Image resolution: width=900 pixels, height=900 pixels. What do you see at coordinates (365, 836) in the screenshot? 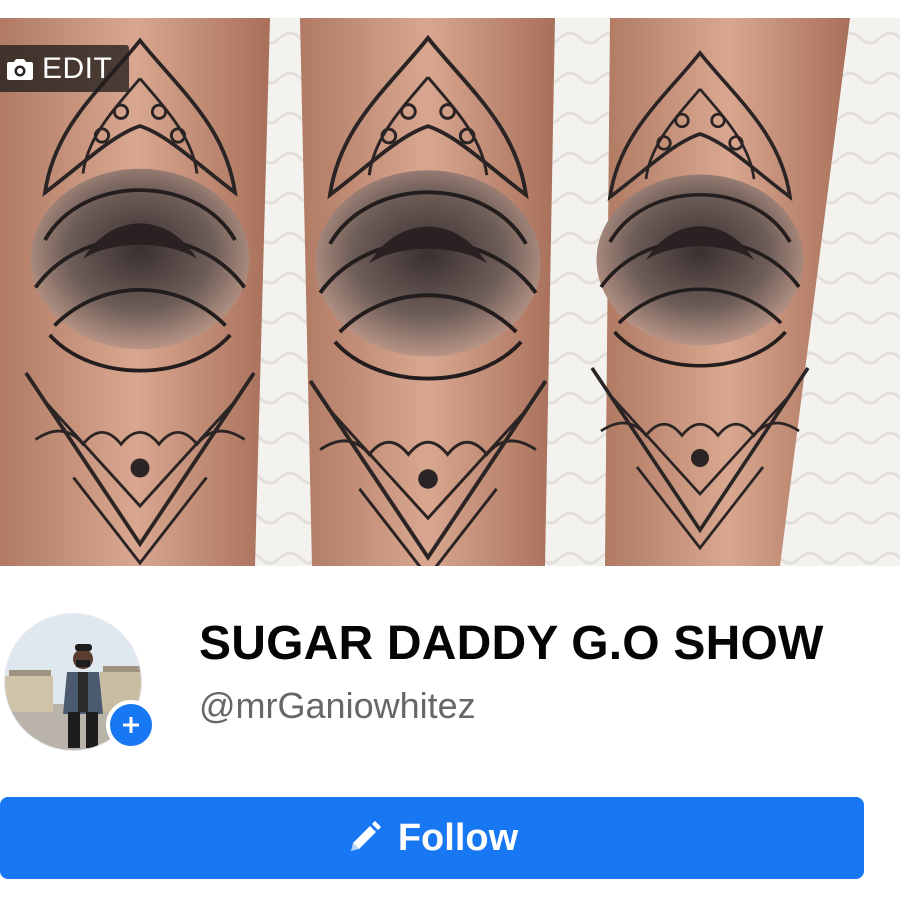
I see `pencil-icon` at bounding box center [365, 836].